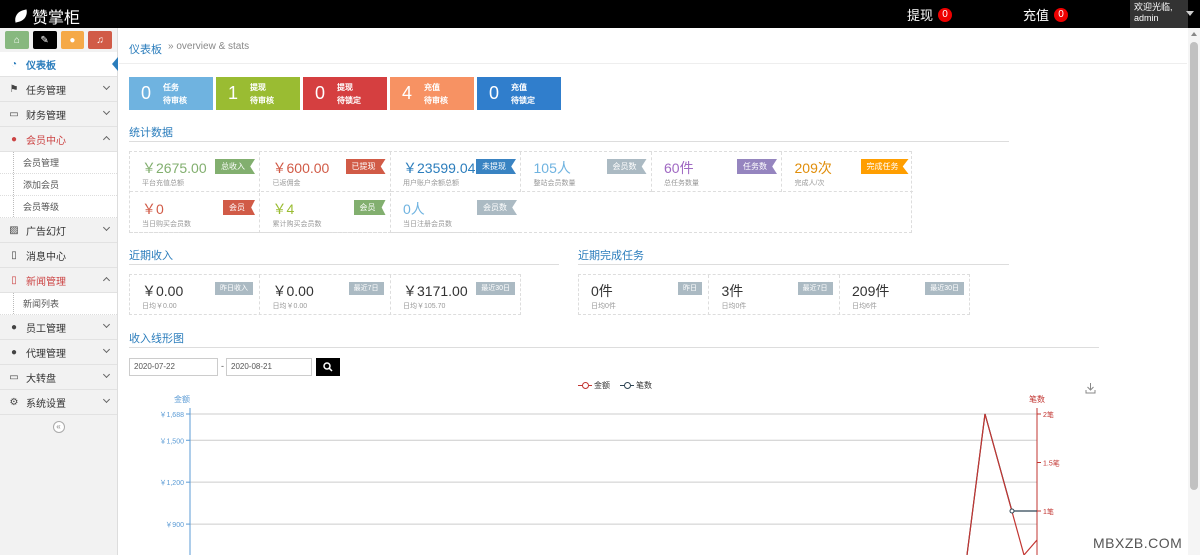  What do you see at coordinates (1036, 15) in the screenshot?
I see `recharge-label: 充值` at bounding box center [1036, 15].